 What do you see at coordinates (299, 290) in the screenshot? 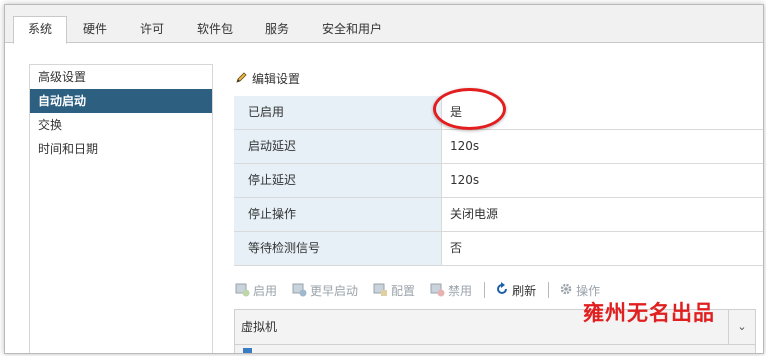
I see `priority-up-icon` at bounding box center [299, 290].